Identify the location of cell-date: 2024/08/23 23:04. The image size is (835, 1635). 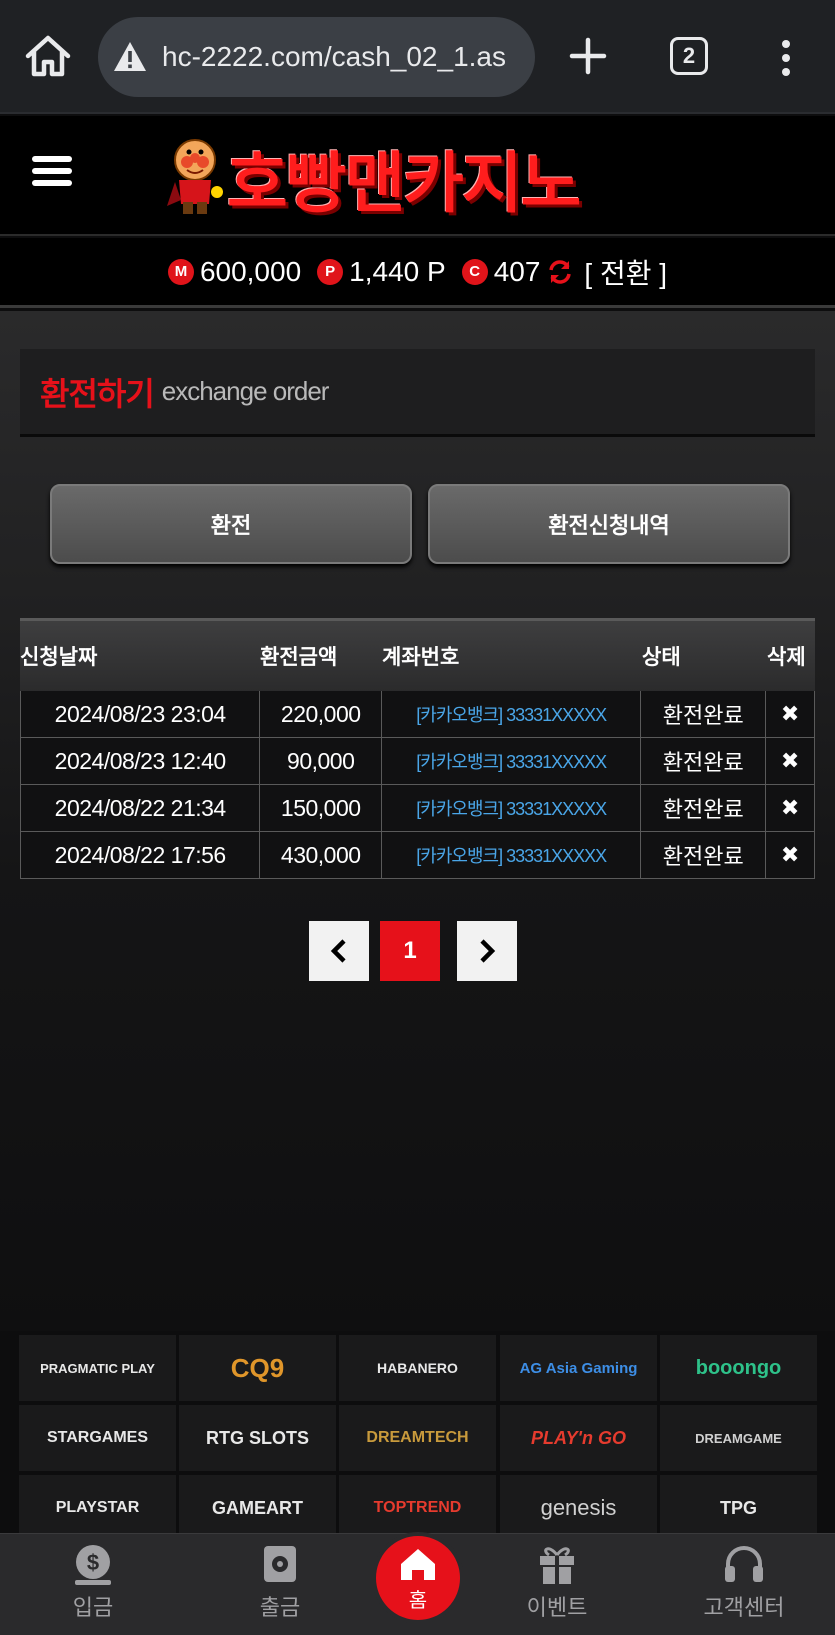
(141, 714).